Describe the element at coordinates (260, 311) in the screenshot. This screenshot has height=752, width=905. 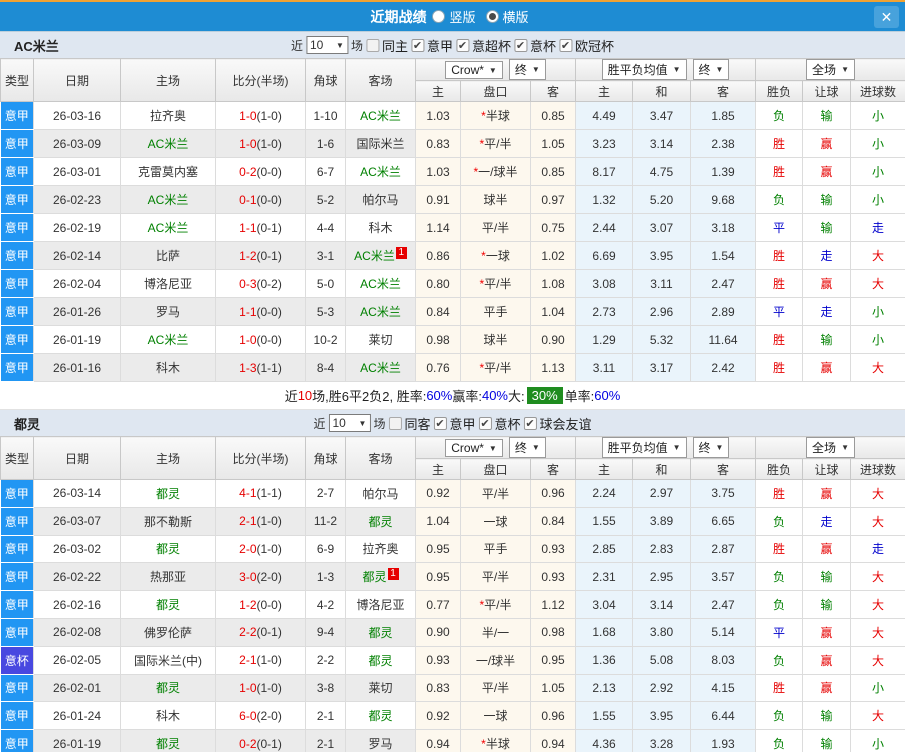
I see `score-cell: 1-1(0-0)` at that location.